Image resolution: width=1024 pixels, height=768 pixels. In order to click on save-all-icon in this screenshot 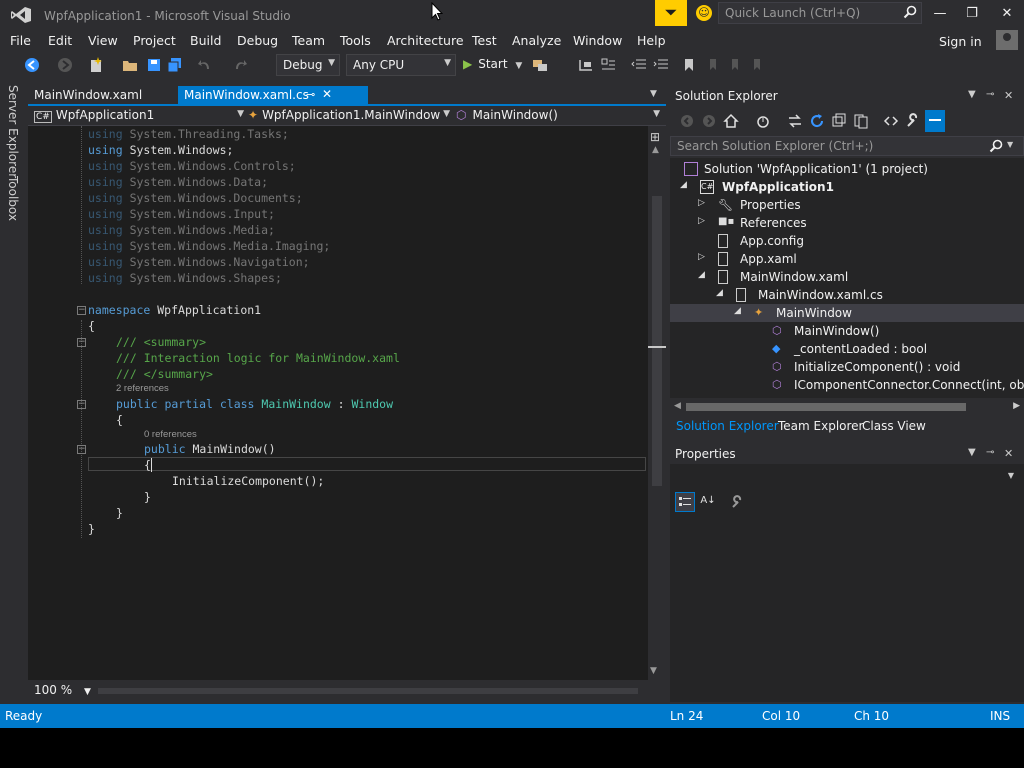, I will do `click(175, 65)`.